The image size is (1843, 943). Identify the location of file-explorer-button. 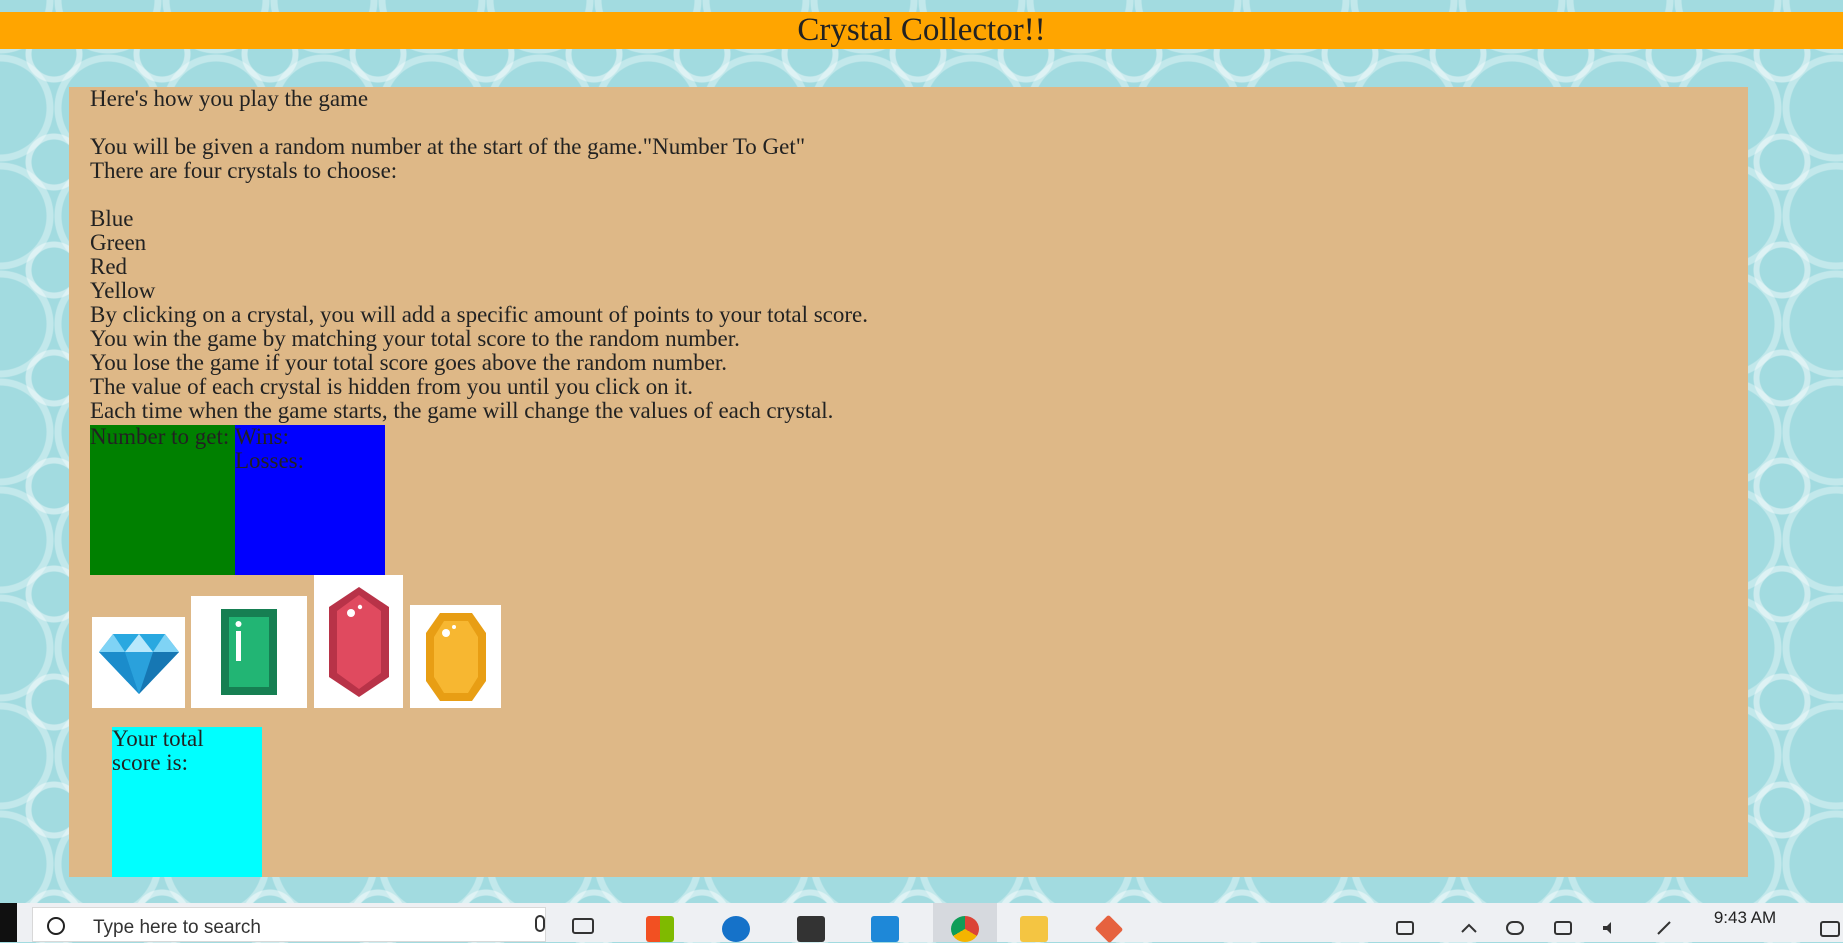
(1034, 922).